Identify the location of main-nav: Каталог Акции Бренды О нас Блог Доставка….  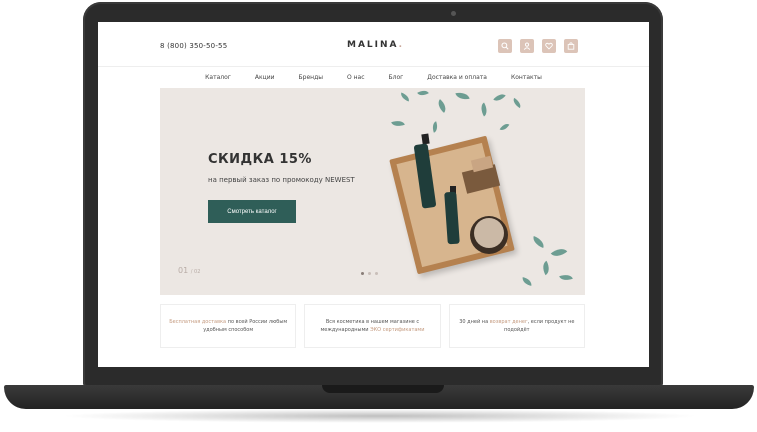
(373, 78).